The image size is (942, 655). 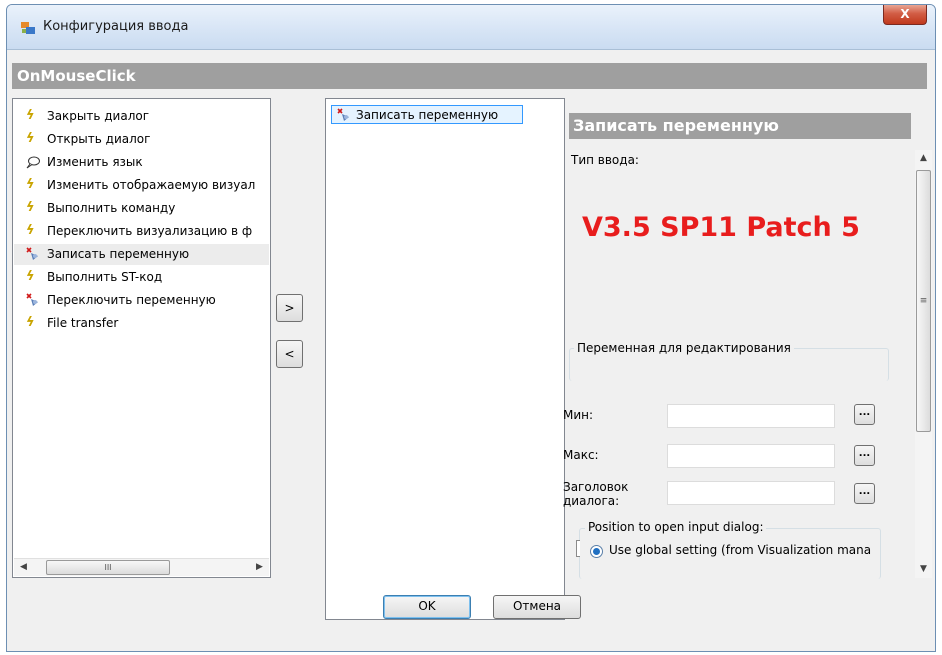 I want to click on action-label: Записать переменную, so click(x=118, y=254).